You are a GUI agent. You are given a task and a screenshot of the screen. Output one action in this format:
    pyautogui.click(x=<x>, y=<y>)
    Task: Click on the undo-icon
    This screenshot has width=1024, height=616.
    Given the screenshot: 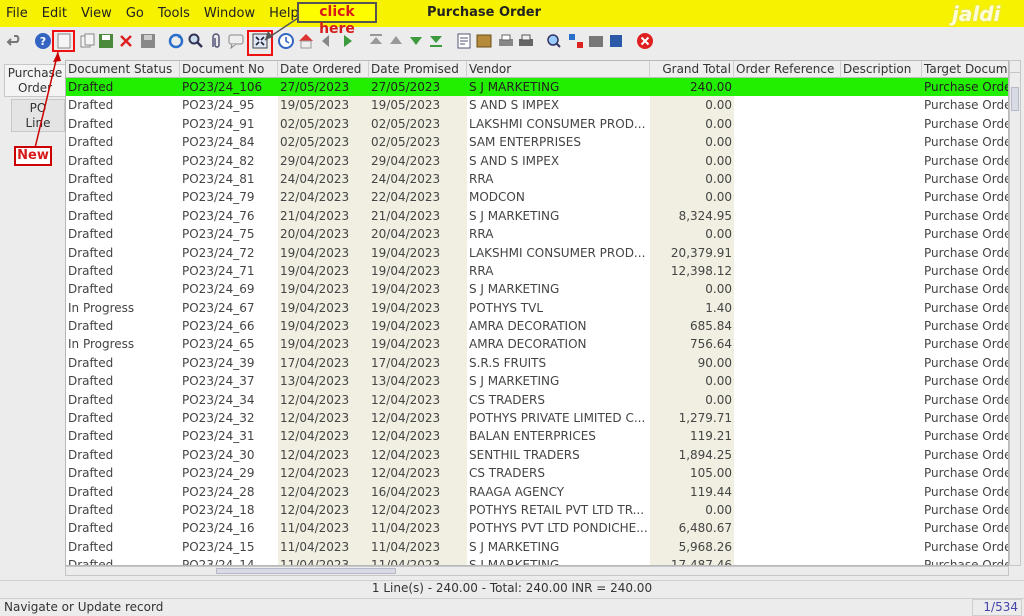 What is the action you would take?
    pyautogui.click(x=15, y=41)
    